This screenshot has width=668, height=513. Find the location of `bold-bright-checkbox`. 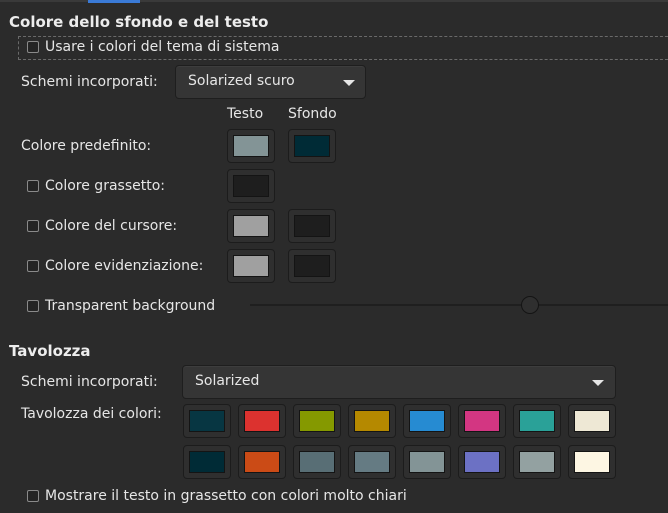

bold-bright-checkbox is located at coordinates (33, 496).